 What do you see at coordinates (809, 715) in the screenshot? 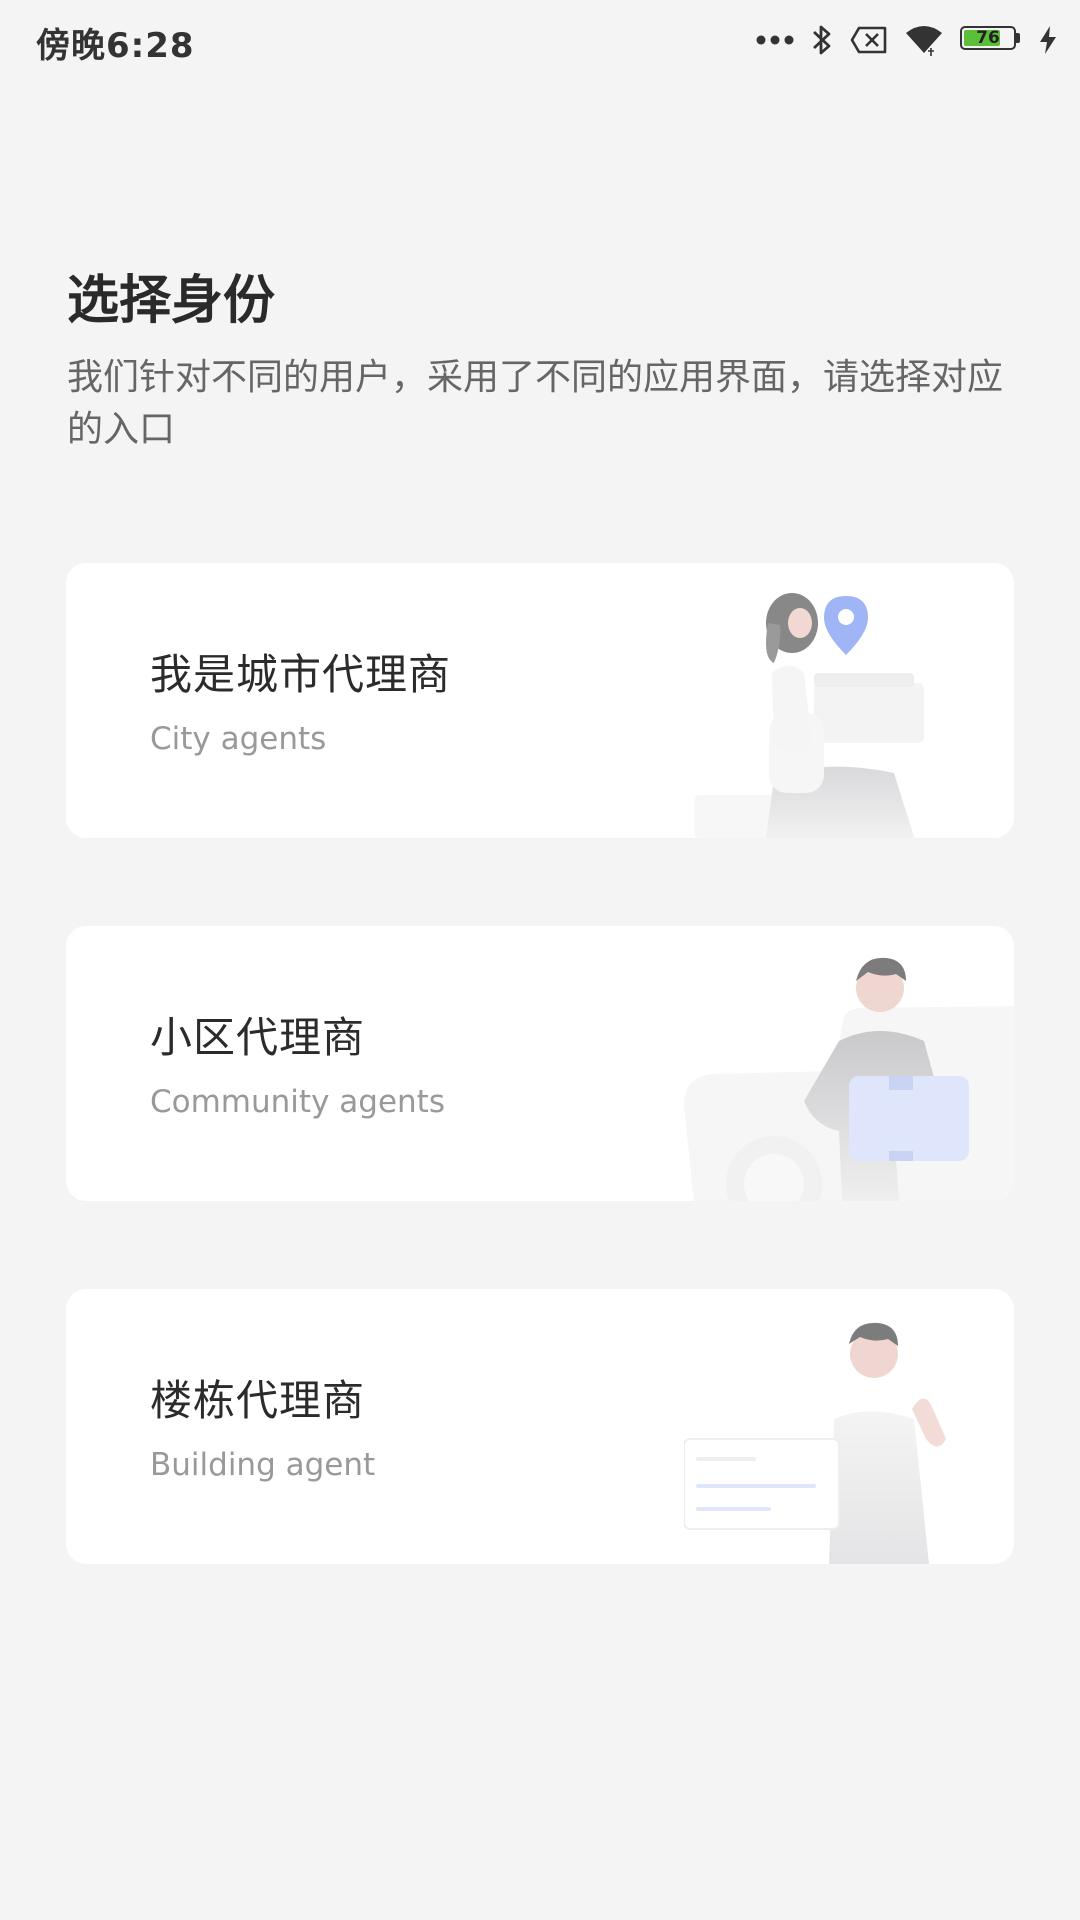
I see `woman-with-location-pin-illustration` at bounding box center [809, 715].